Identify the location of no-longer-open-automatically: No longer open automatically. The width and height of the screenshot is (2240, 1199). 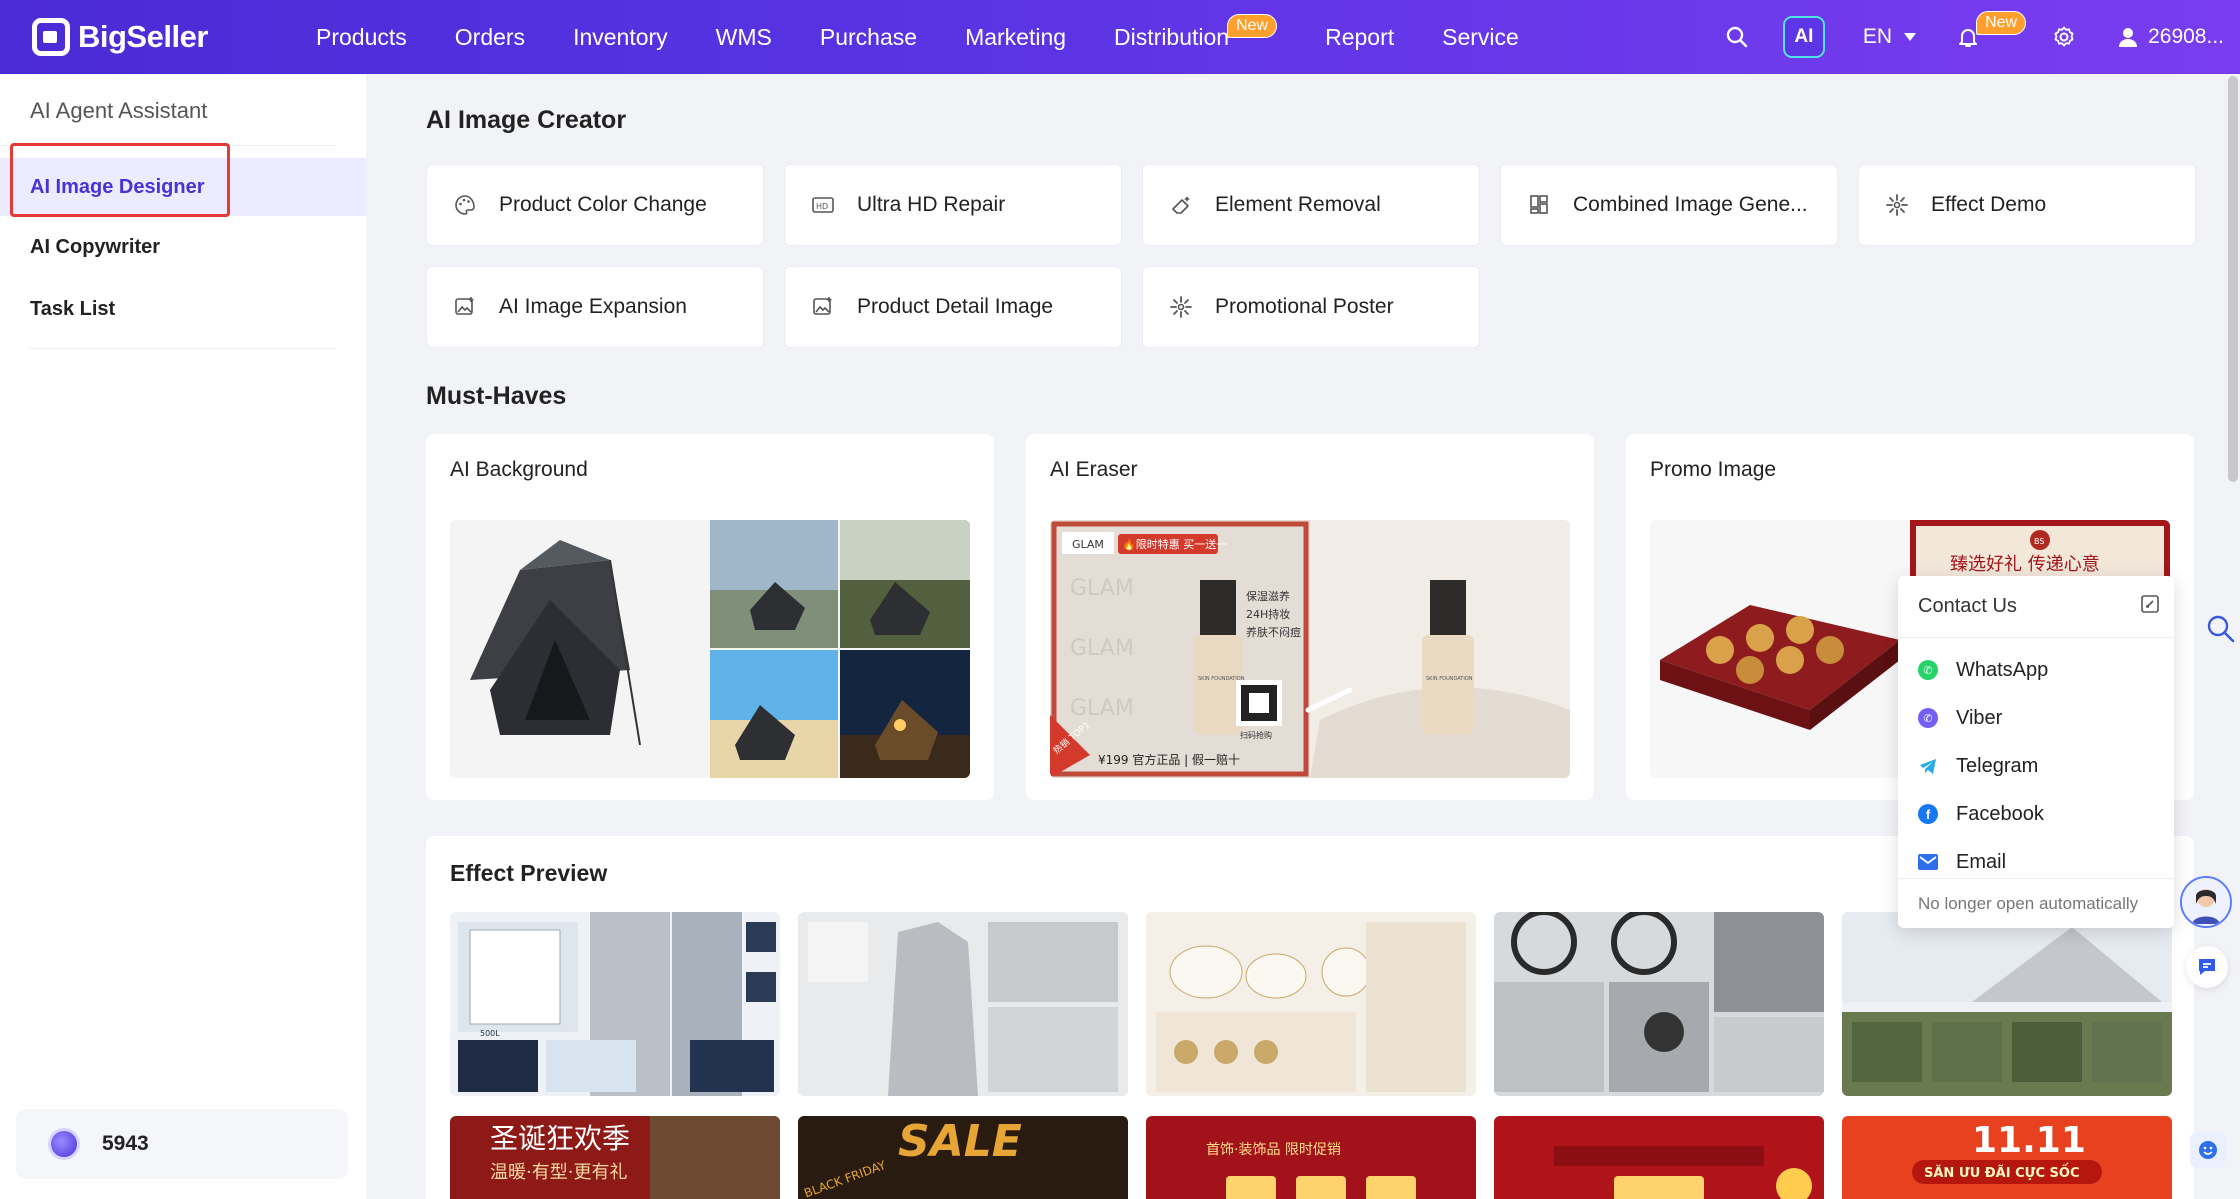
(2036, 903).